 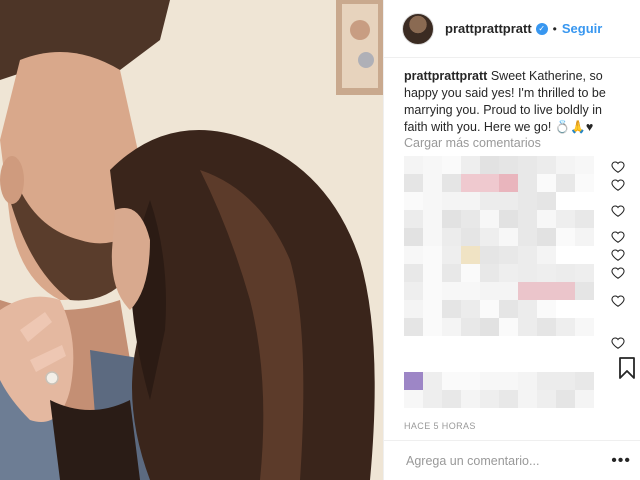 What do you see at coordinates (472, 143) in the screenshot?
I see `load-more-comments-button: Cargar más comentarios` at bounding box center [472, 143].